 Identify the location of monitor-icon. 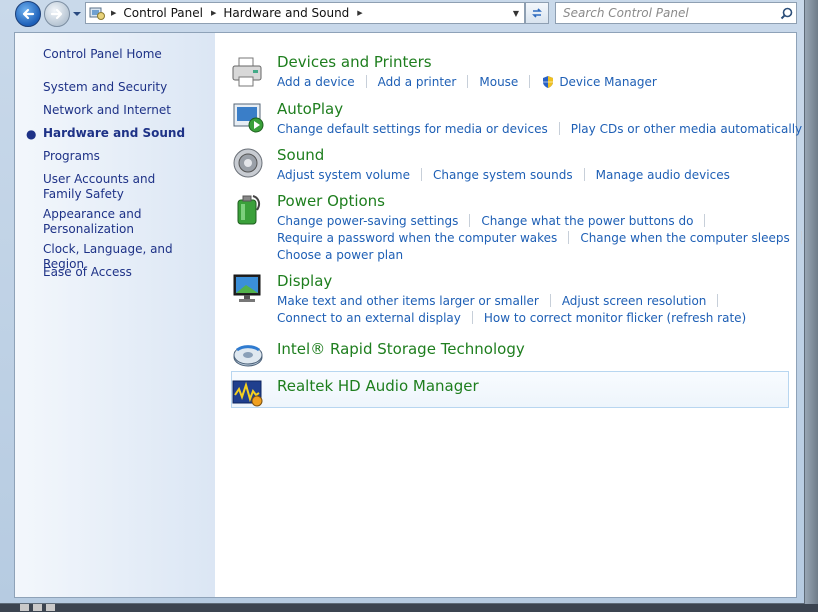
(247, 288).